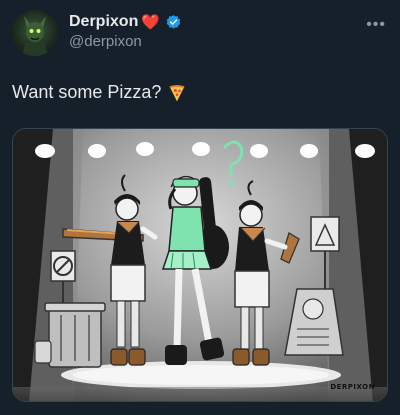  Describe the element at coordinates (125, 41) in the screenshot. I see `handle: @derpixon` at that location.